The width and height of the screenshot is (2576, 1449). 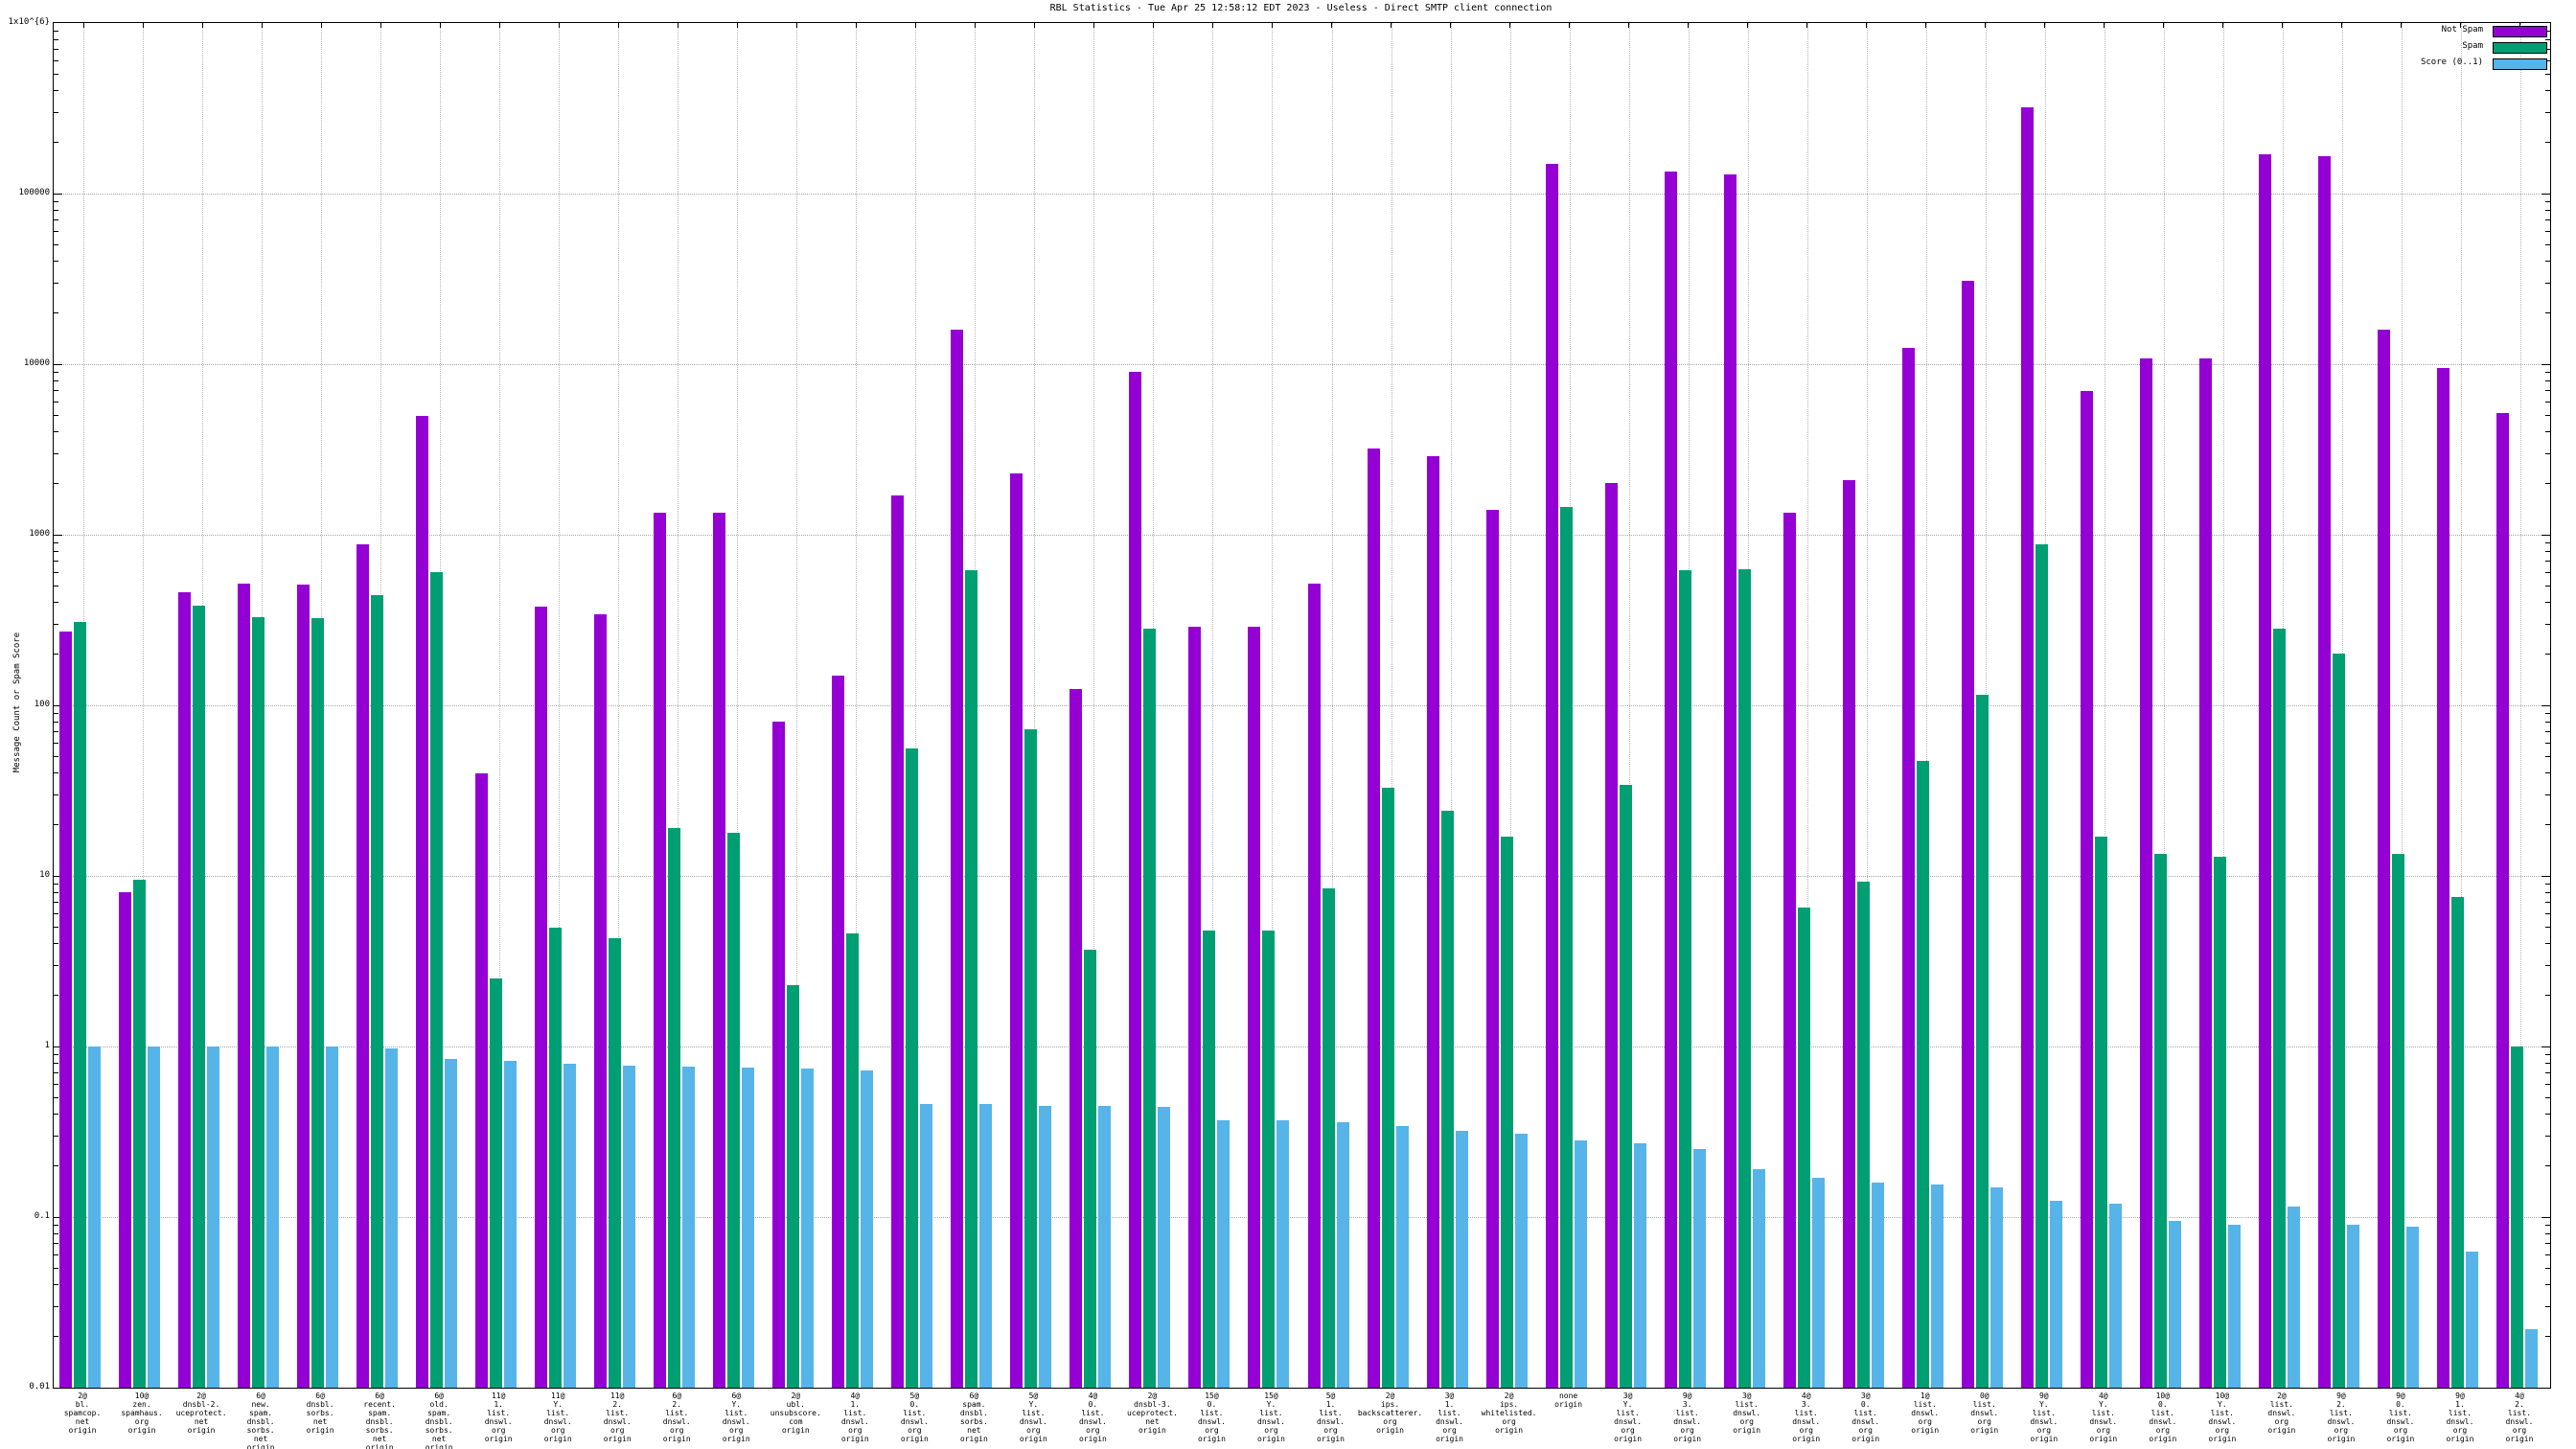 What do you see at coordinates (201, 1404) in the screenshot?
I see `x-category-line: dnsbl-2.` at bounding box center [201, 1404].